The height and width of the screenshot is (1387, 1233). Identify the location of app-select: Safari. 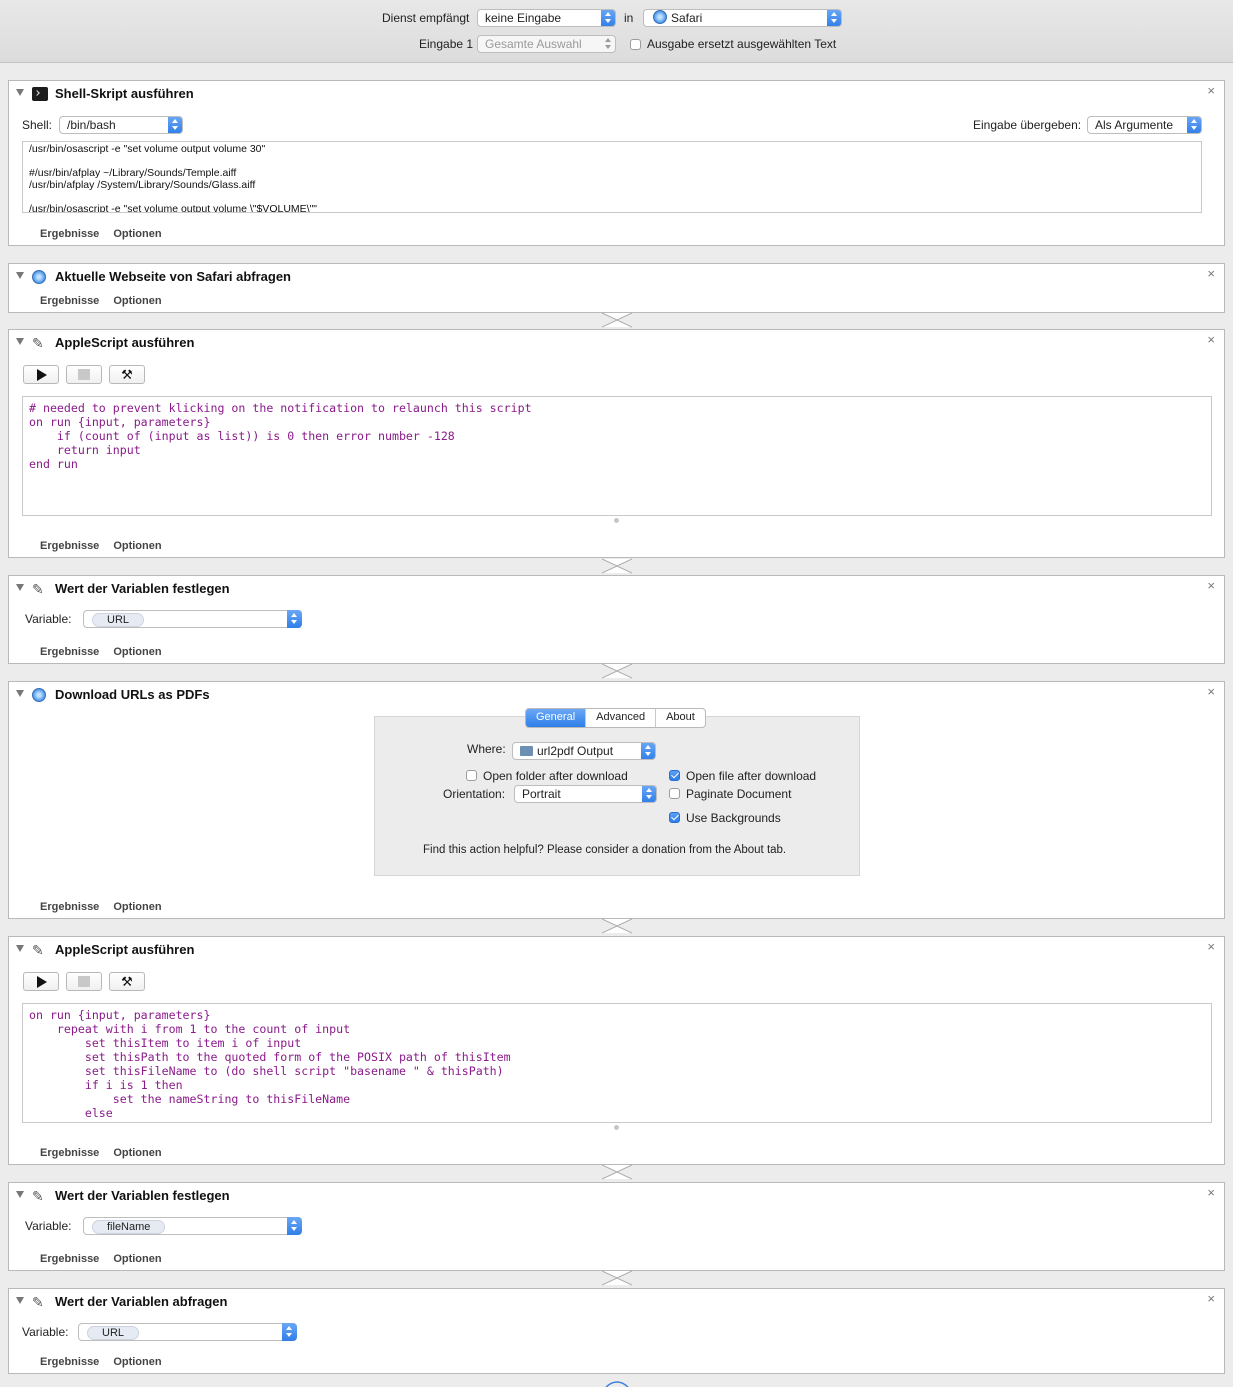
(742, 18).